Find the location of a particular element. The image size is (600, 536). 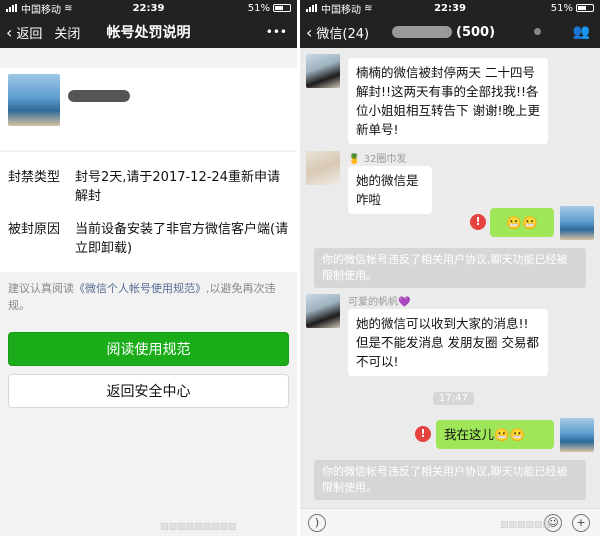

redacted-group-name is located at coordinates (422, 32).